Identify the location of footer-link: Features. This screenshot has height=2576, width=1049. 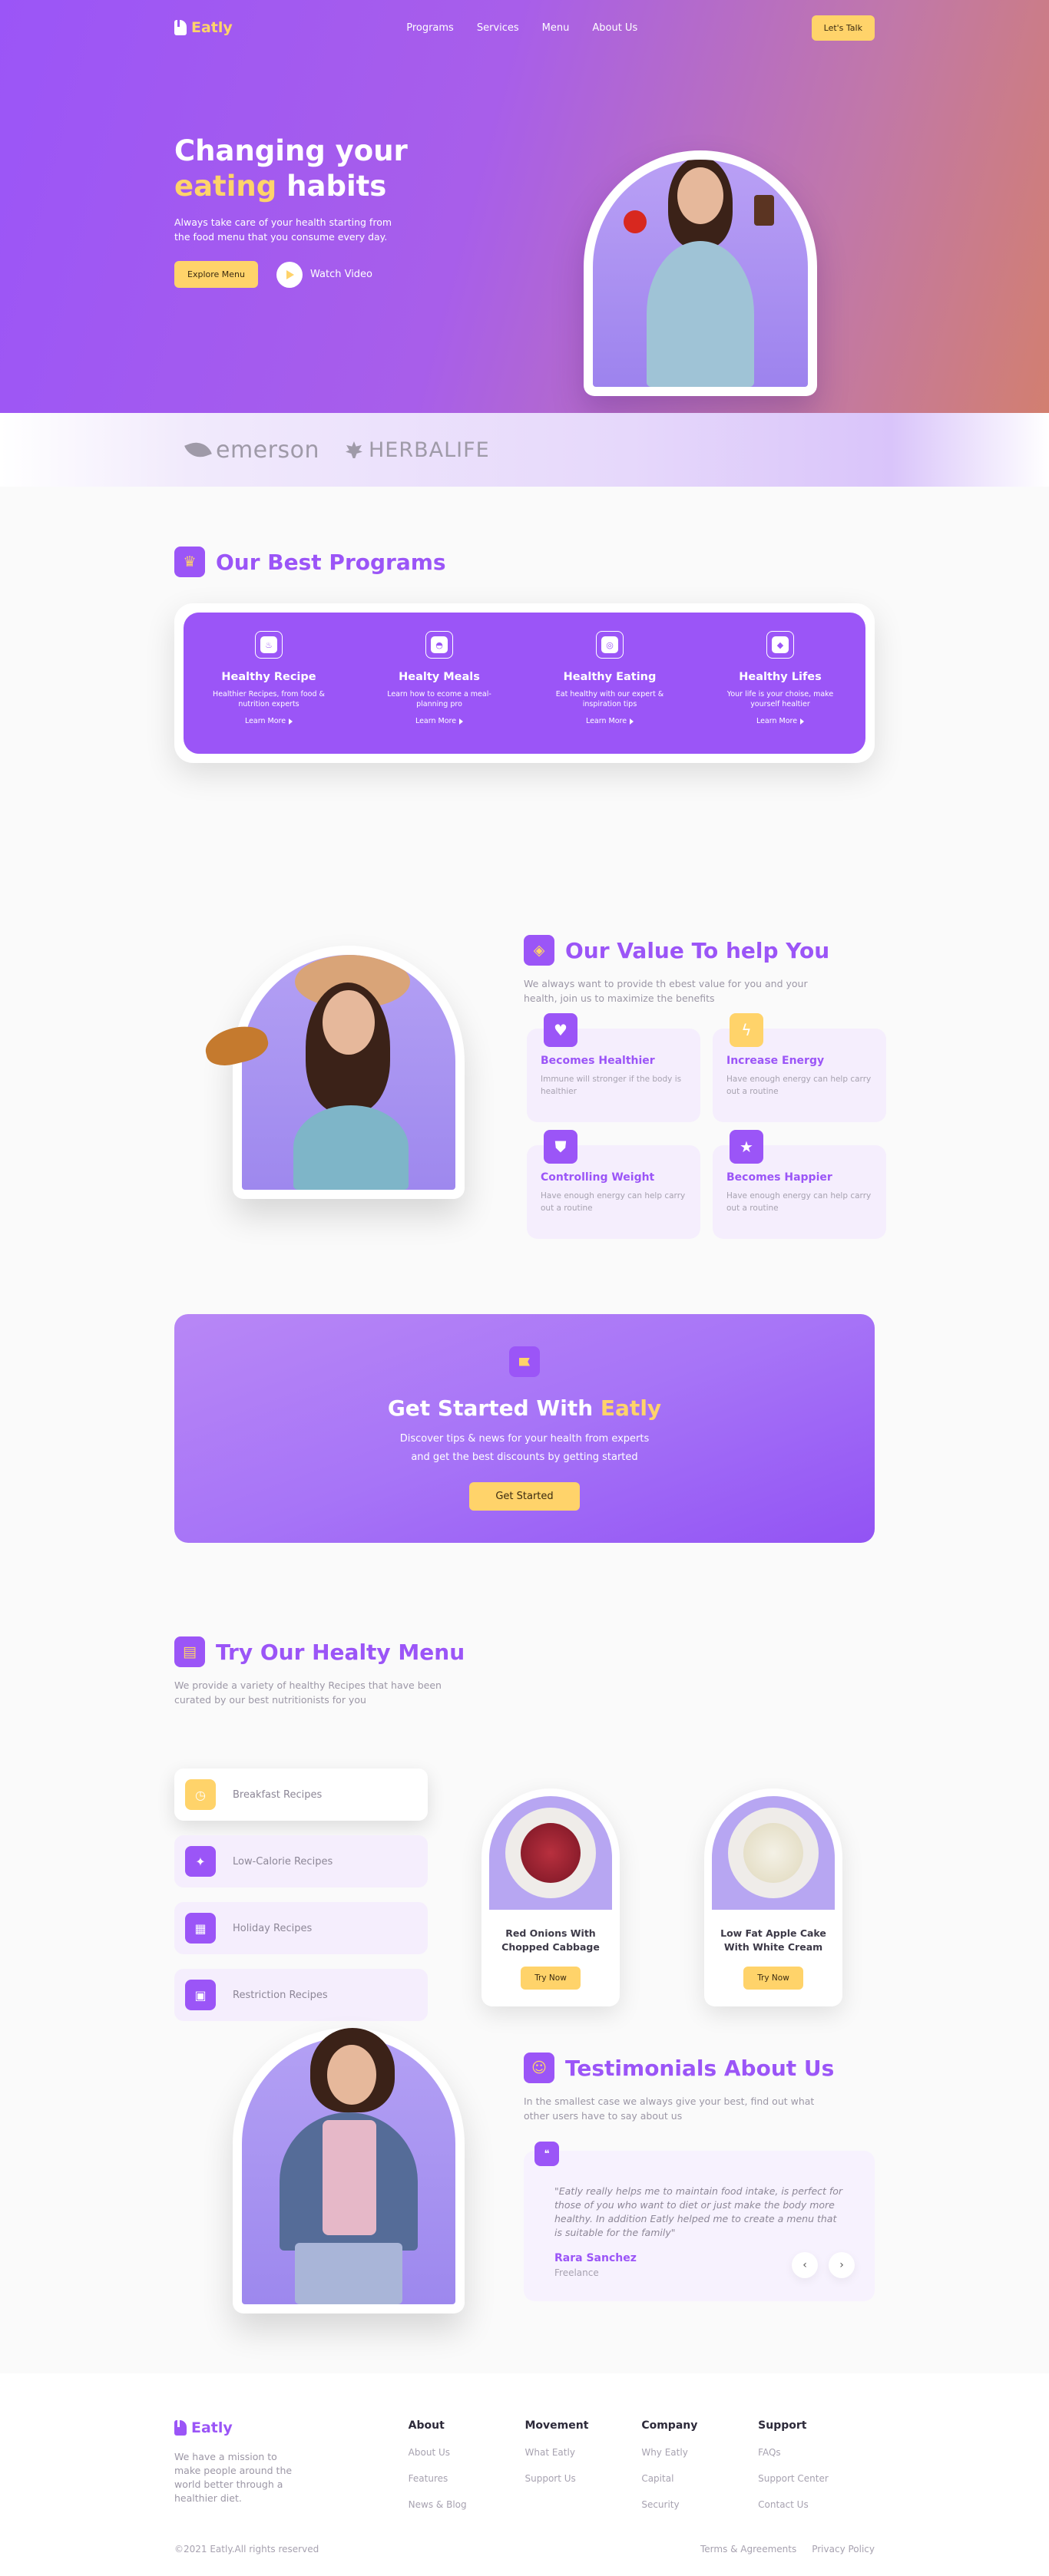
(467, 2478).